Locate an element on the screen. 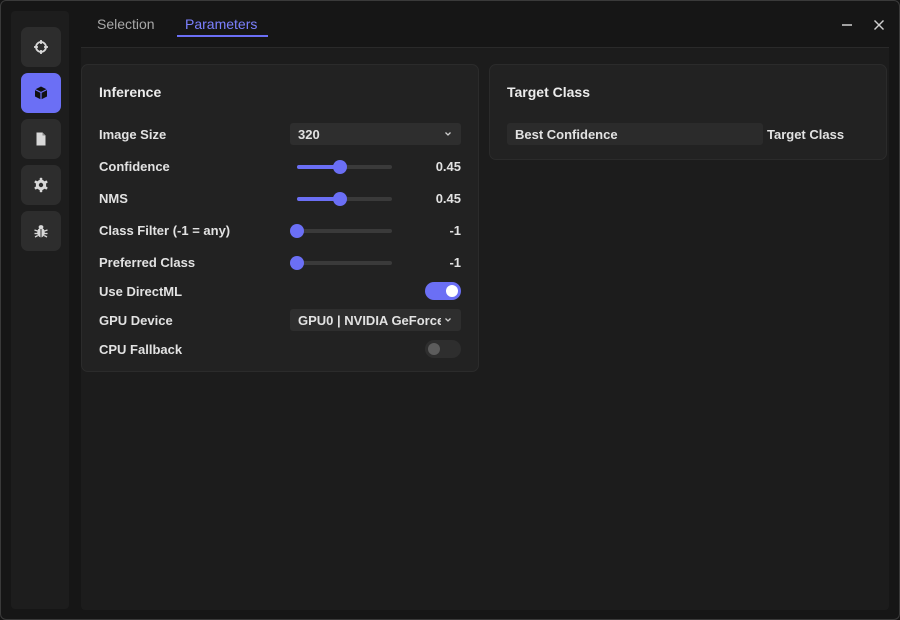  image-size-value: 320 is located at coordinates (309, 134).